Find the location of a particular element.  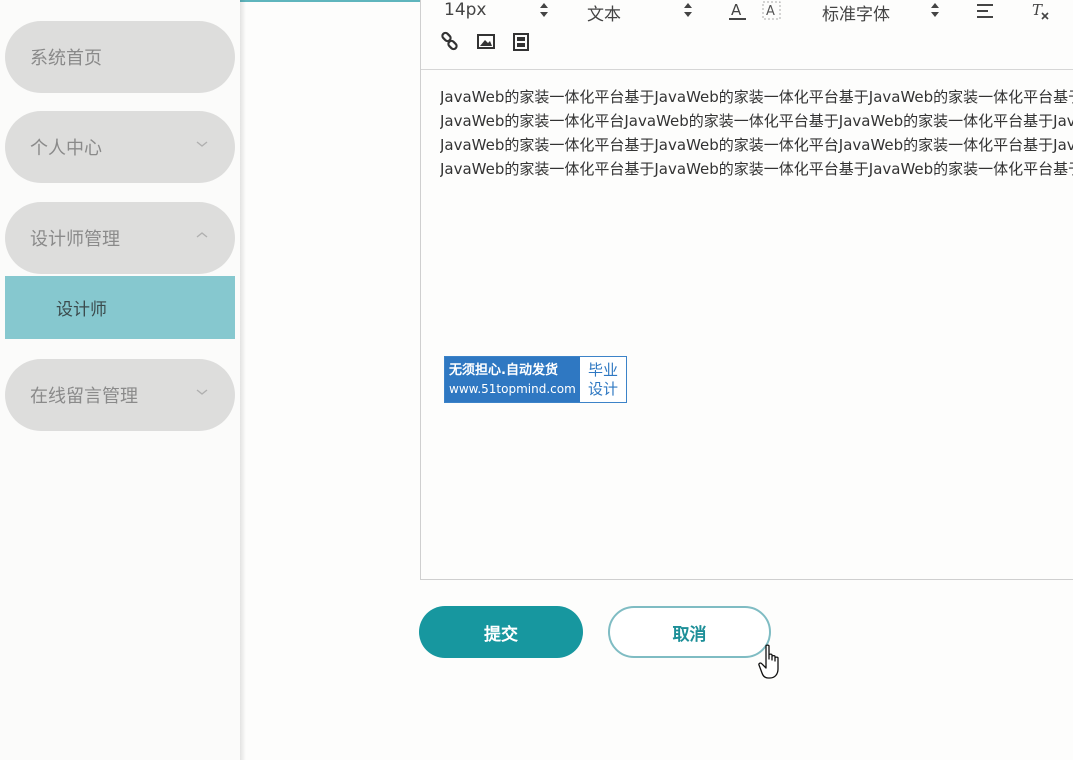

watermark-line2: www.51topmind.com is located at coordinates (512, 388).